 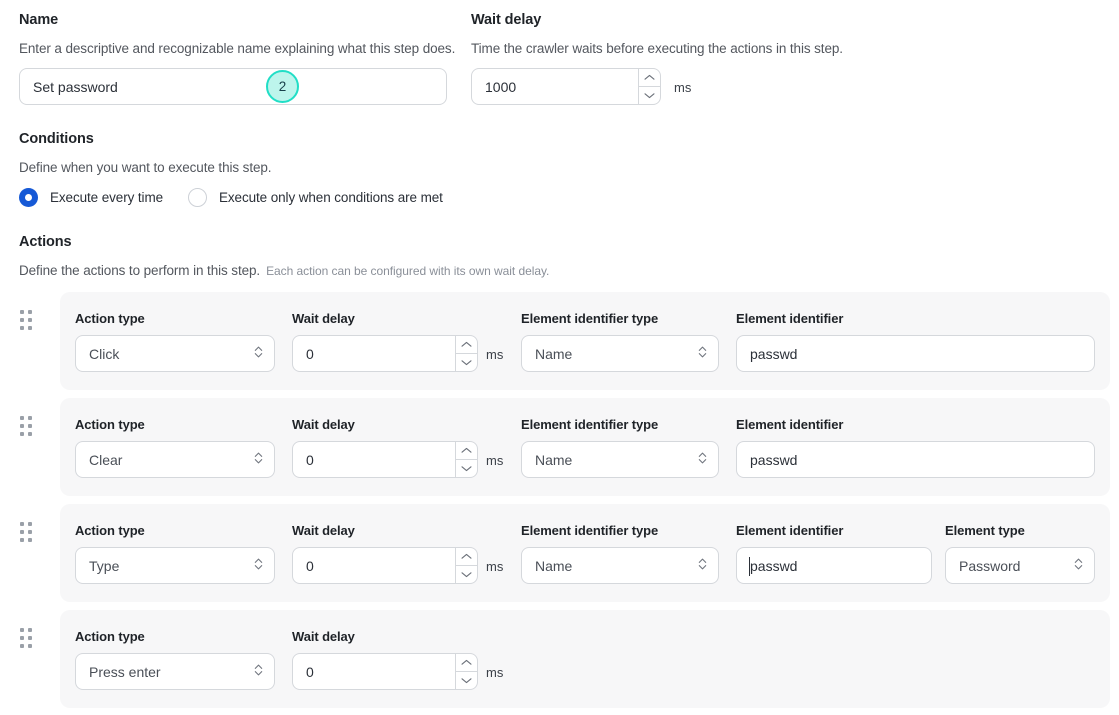 I want to click on name-input: Set password, so click(x=233, y=86).